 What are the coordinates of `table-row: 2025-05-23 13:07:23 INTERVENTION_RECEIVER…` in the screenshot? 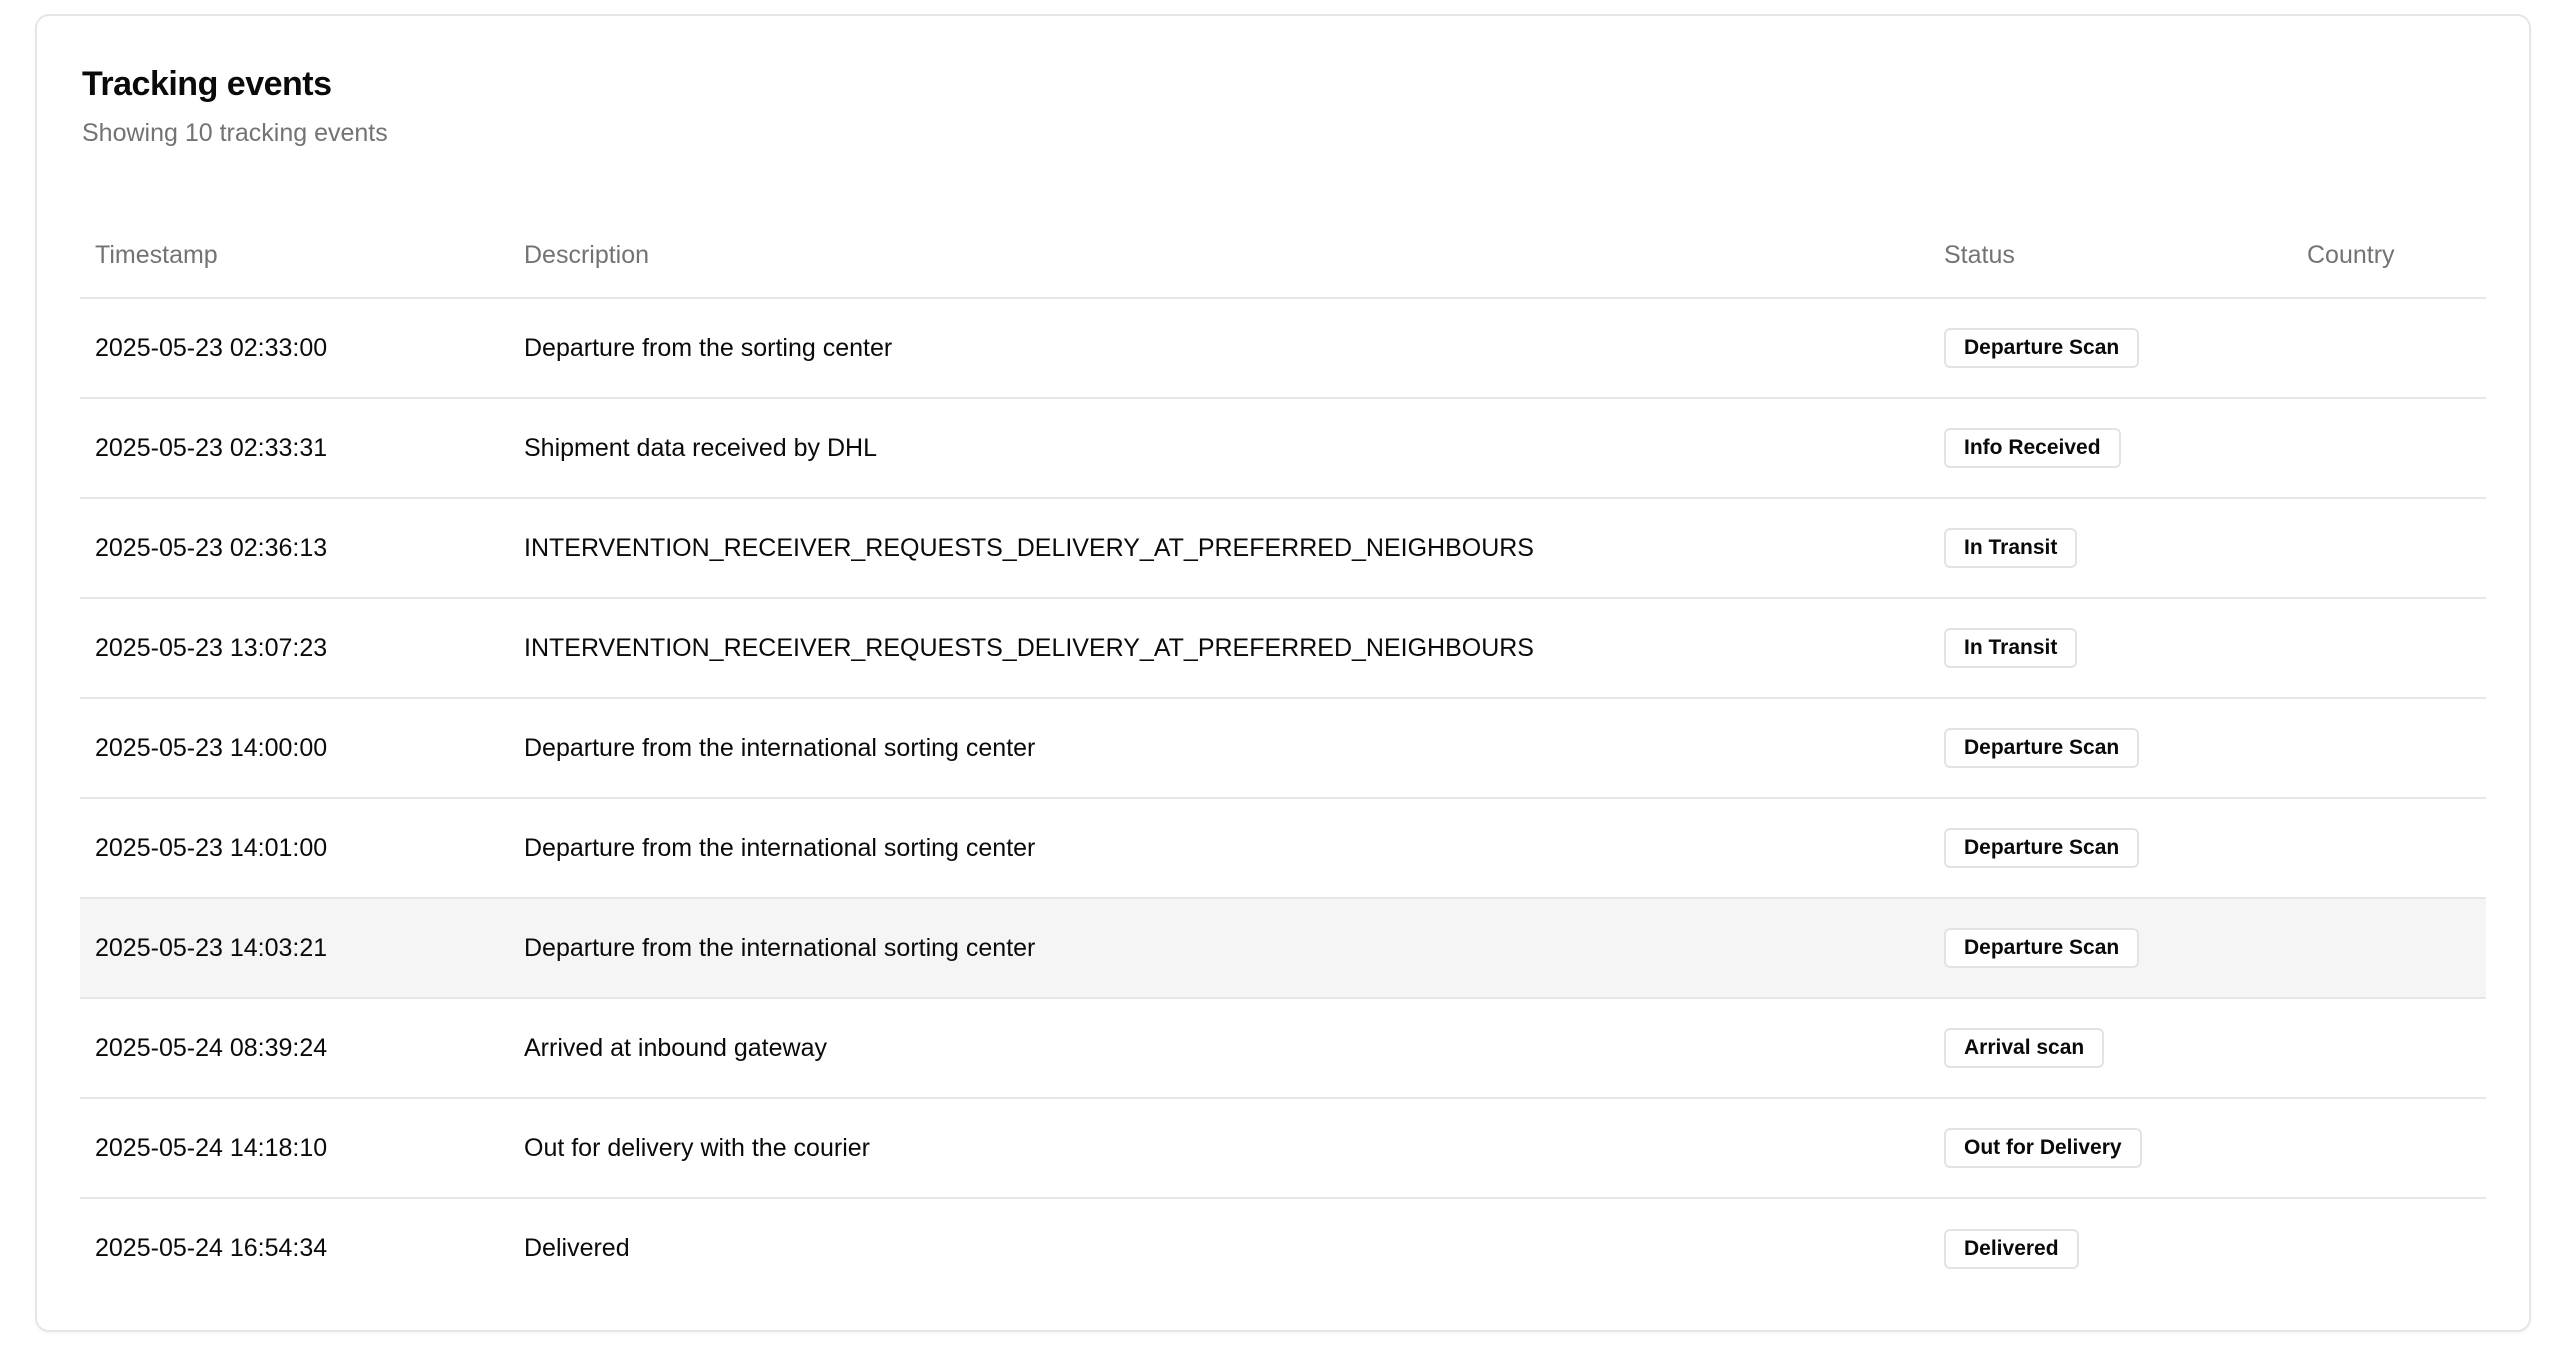 It's located at (1283, 648).